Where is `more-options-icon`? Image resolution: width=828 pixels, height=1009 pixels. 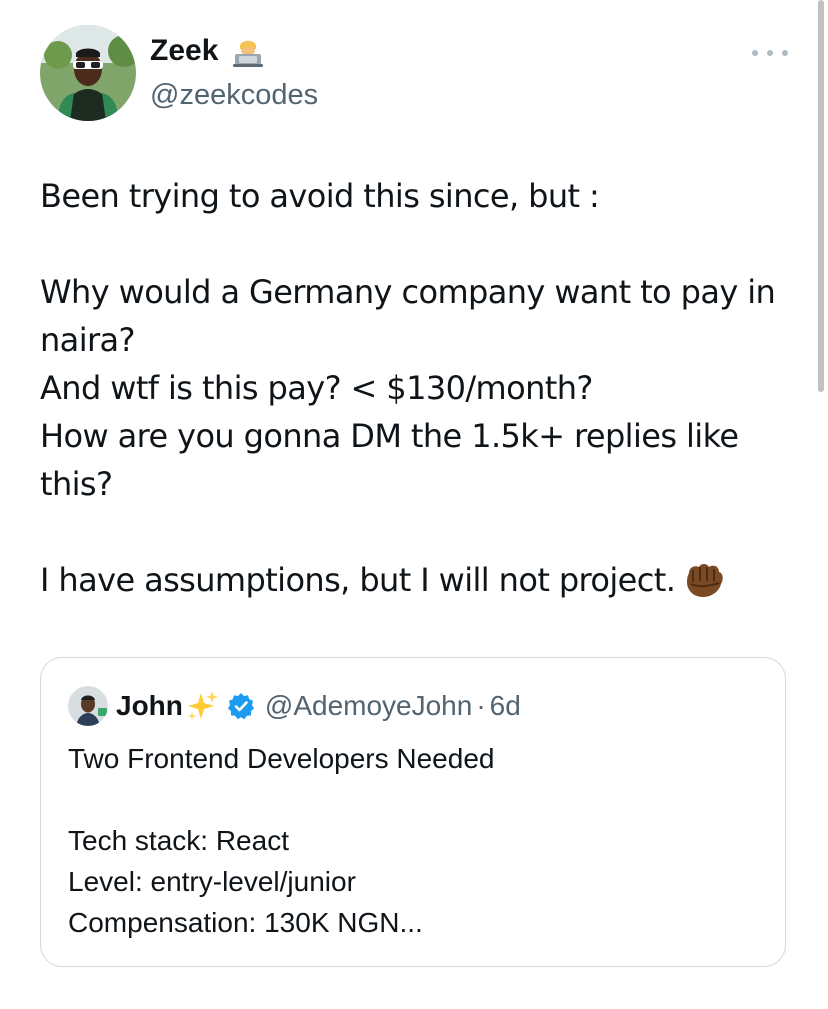
more-options-icon is located at coordinates (770, 53).